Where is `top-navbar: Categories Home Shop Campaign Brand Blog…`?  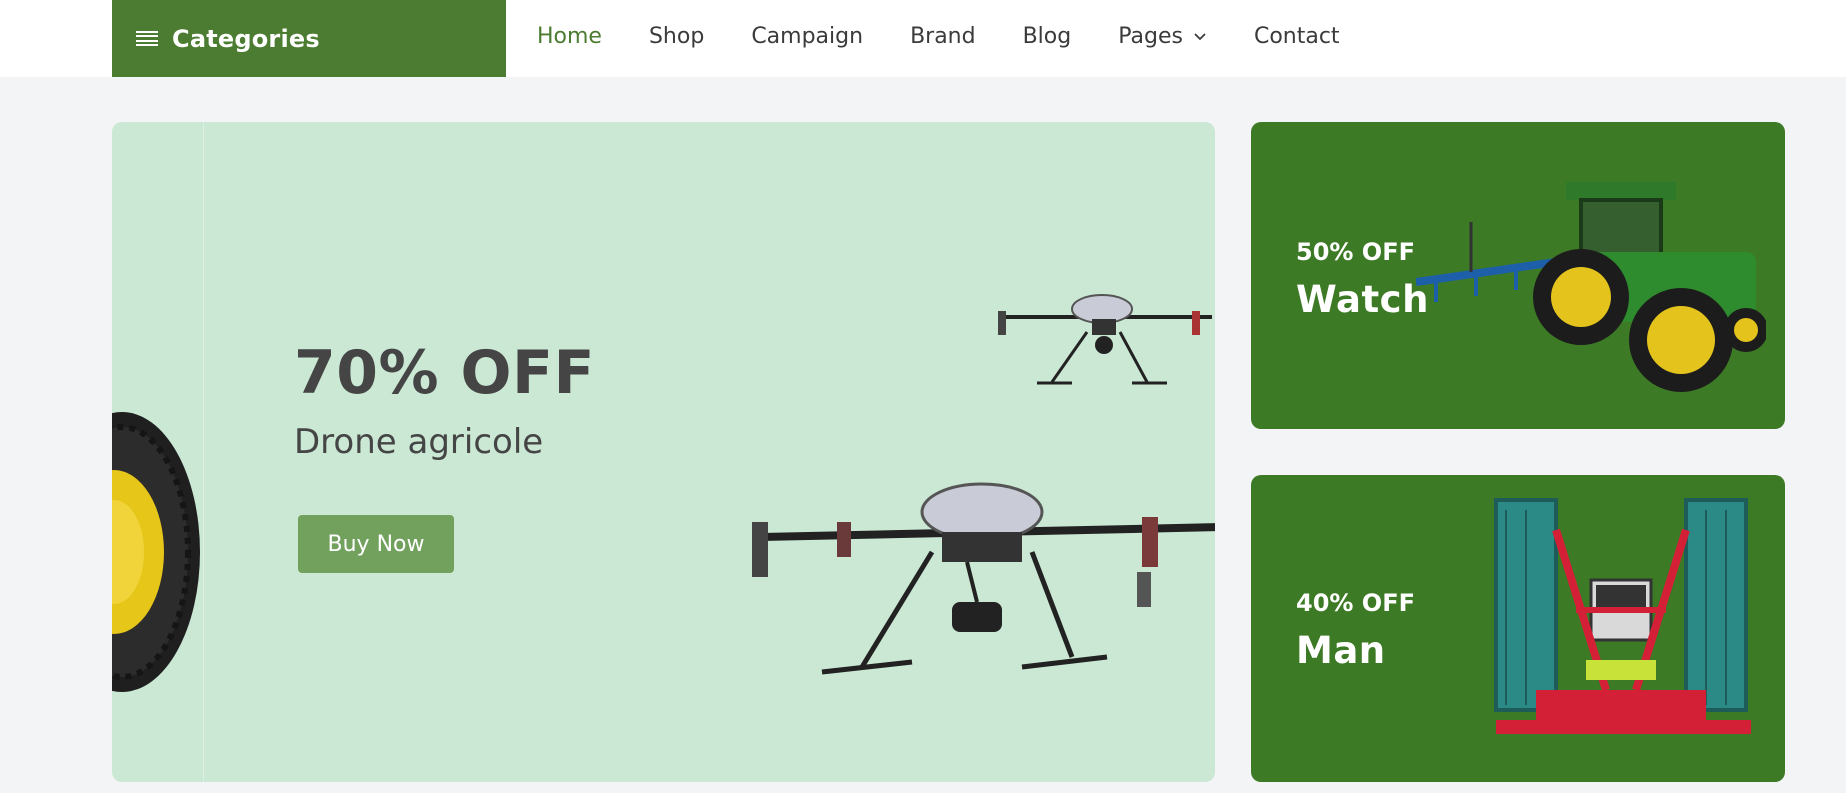
top-navbar: Categories Home Shop Campaign Brand Blog… is located at coordinates (923, 38).